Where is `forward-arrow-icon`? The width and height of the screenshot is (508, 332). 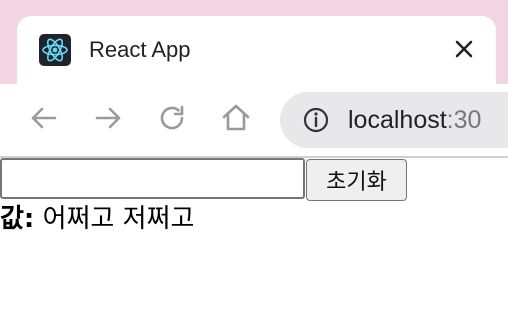 forward-arrow-icon is located at coordinates (108, 118).